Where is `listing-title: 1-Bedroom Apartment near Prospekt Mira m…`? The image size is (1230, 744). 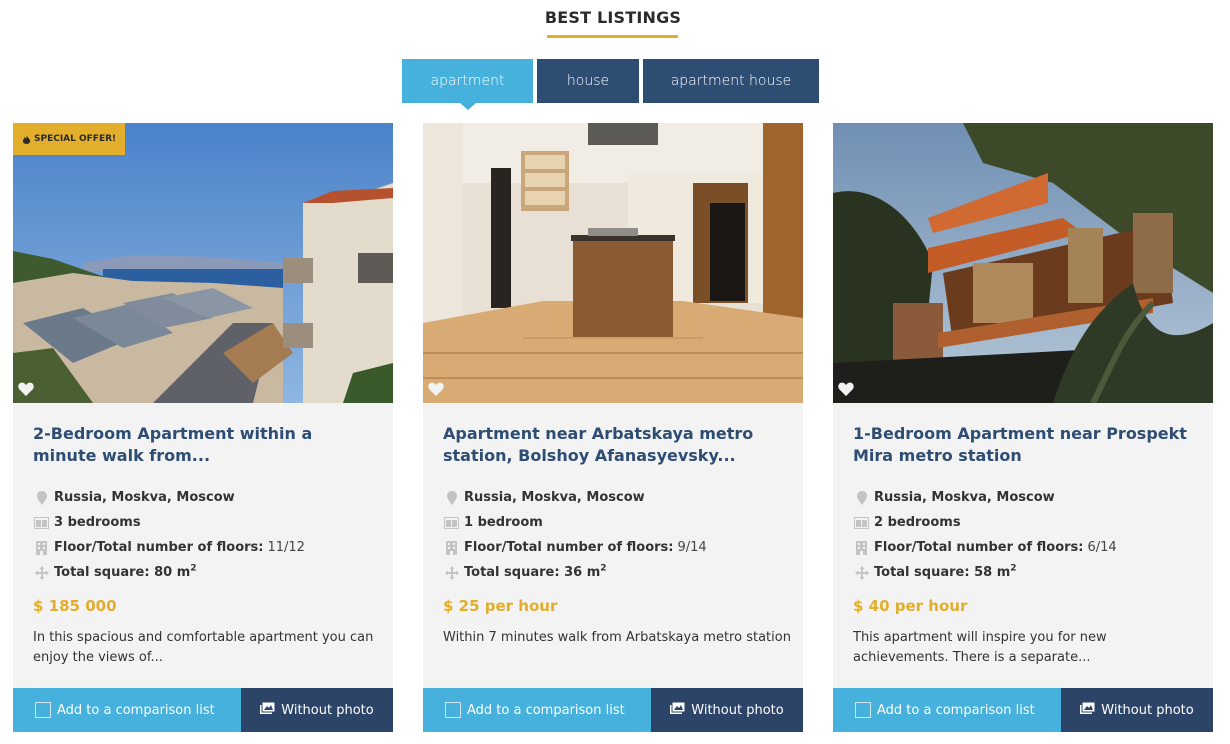
listing-title: 1-Bedroom Apartment near Prospekt Mira m… is located at coordinates (1025, 445).